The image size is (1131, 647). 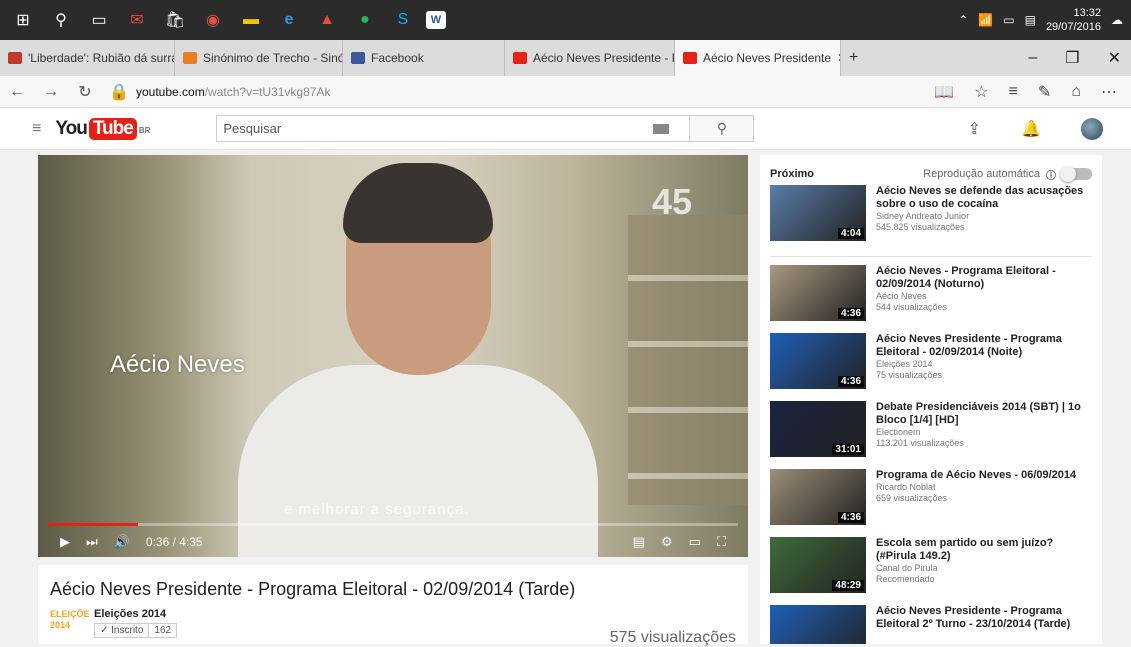 I want to click on subscriber-count: 162, so click(x=163, y=630).